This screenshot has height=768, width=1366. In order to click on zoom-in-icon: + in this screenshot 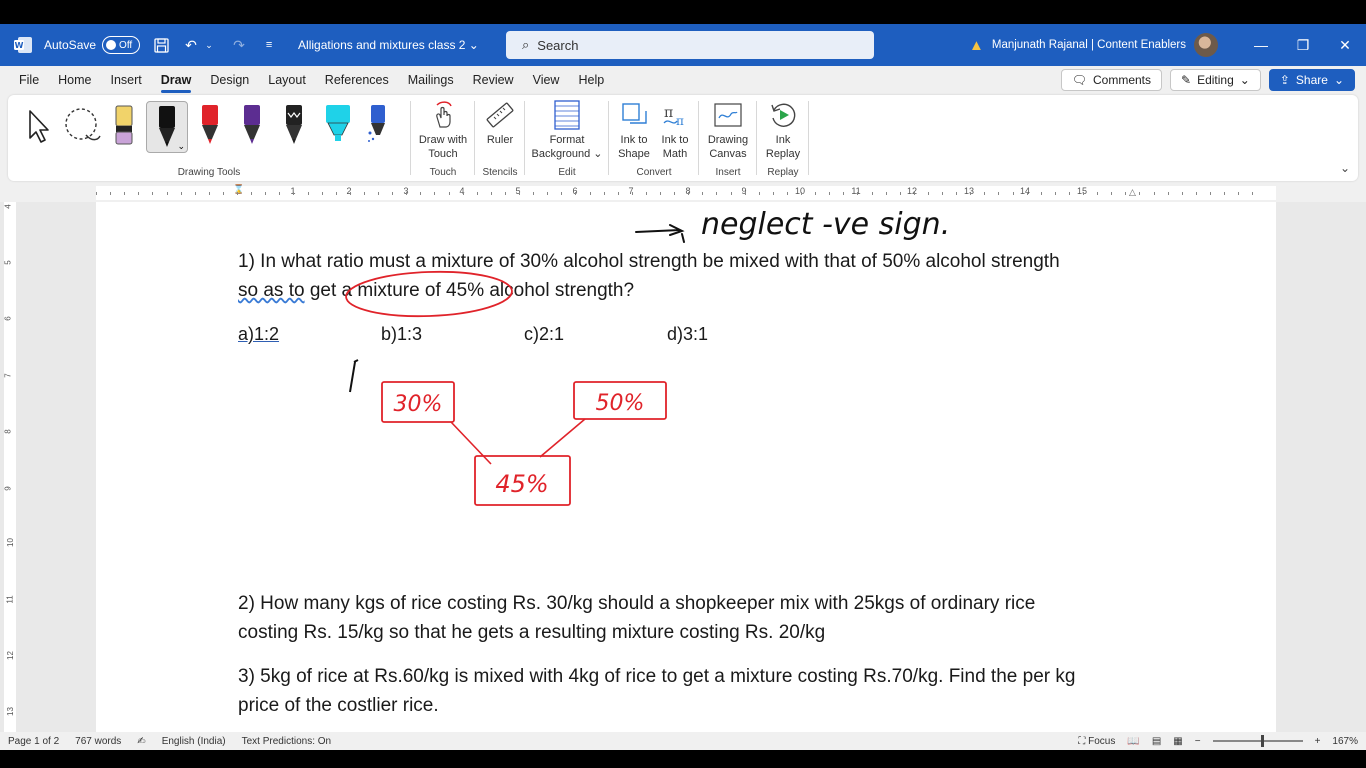, I will do `click(1318, 741)`.